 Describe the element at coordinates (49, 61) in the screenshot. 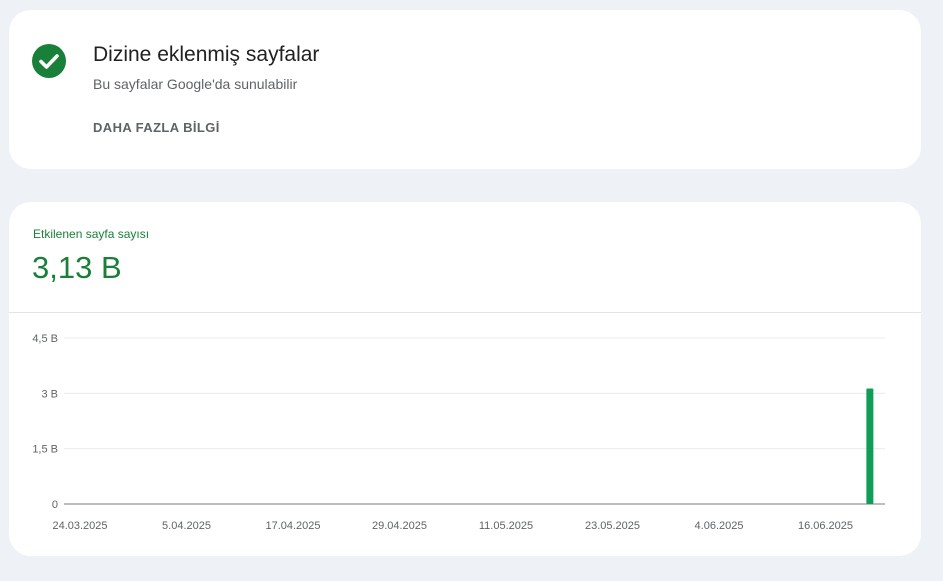

I see `check-circle-icon` at that location.